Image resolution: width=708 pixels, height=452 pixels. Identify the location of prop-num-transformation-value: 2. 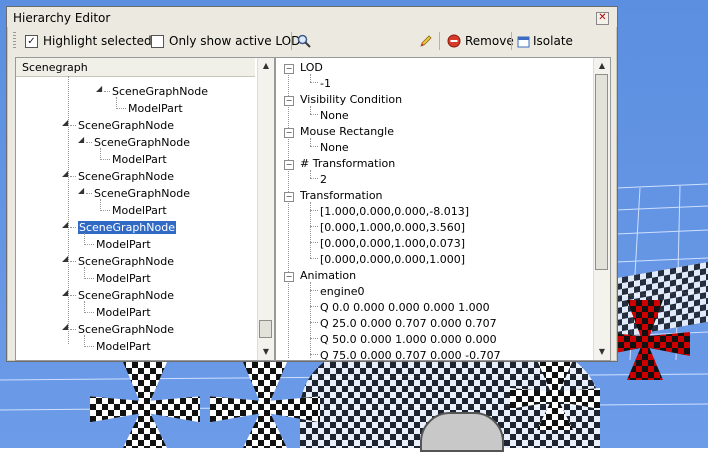
(323, 179).